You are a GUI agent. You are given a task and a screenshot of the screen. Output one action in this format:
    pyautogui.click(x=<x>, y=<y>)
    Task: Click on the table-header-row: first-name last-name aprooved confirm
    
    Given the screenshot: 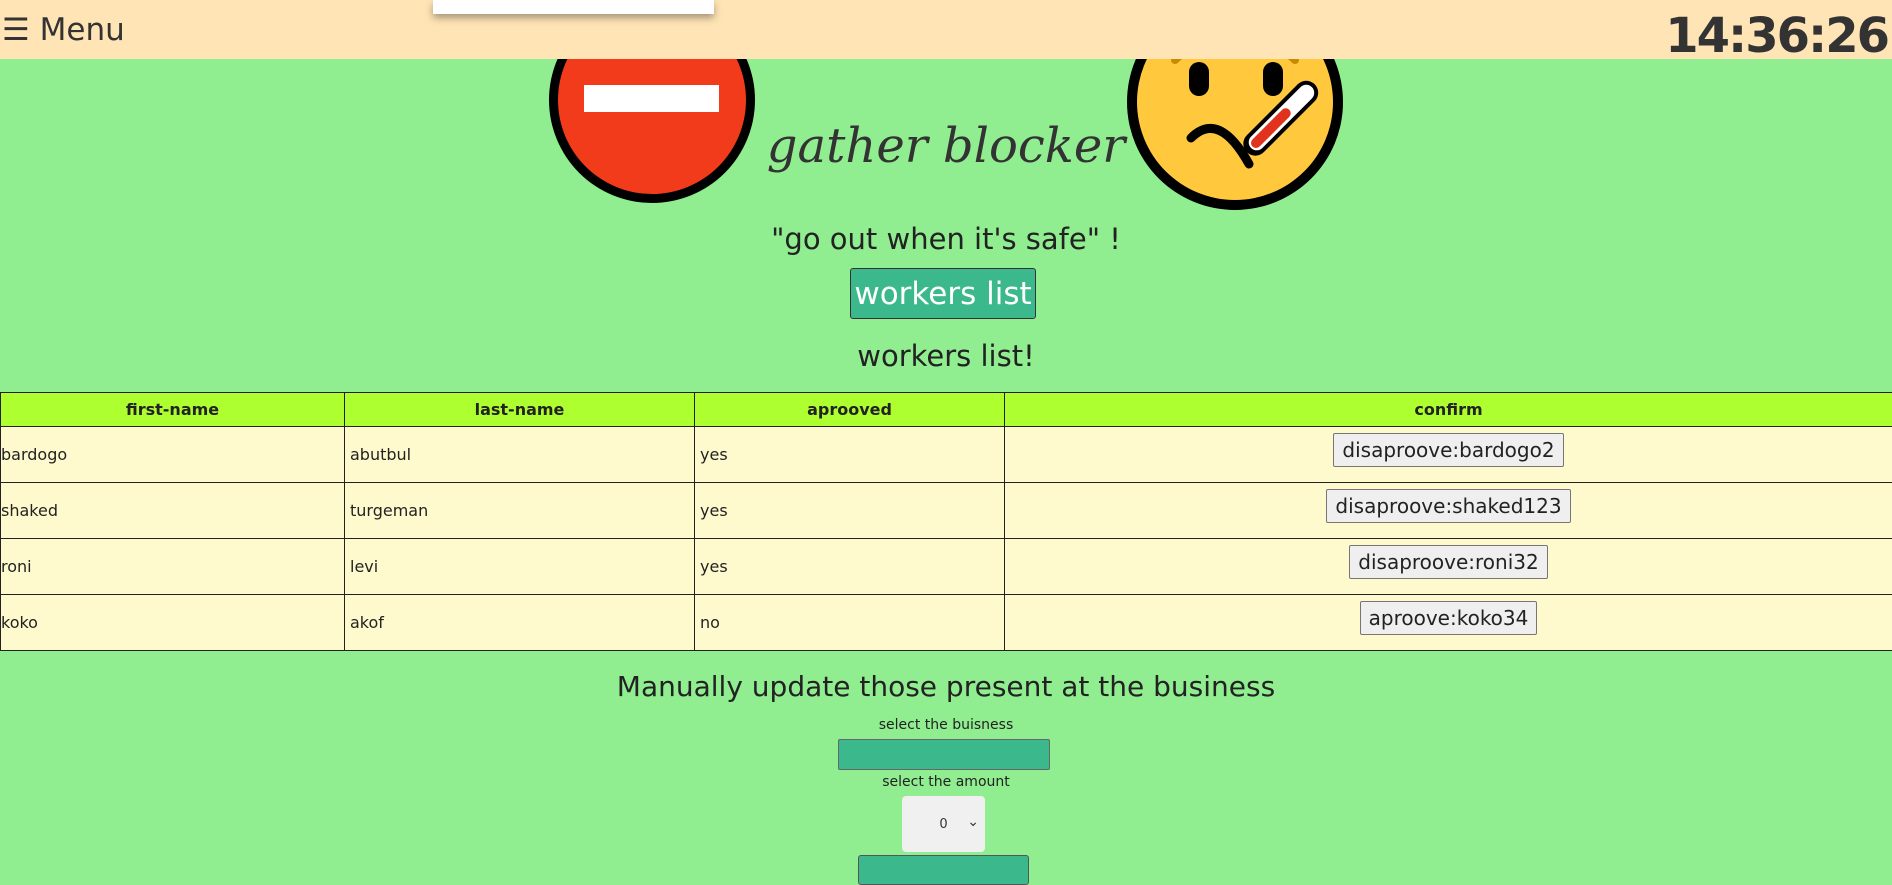 What is the action you would take?
    pyautogui.click(x=946, y=410)
    